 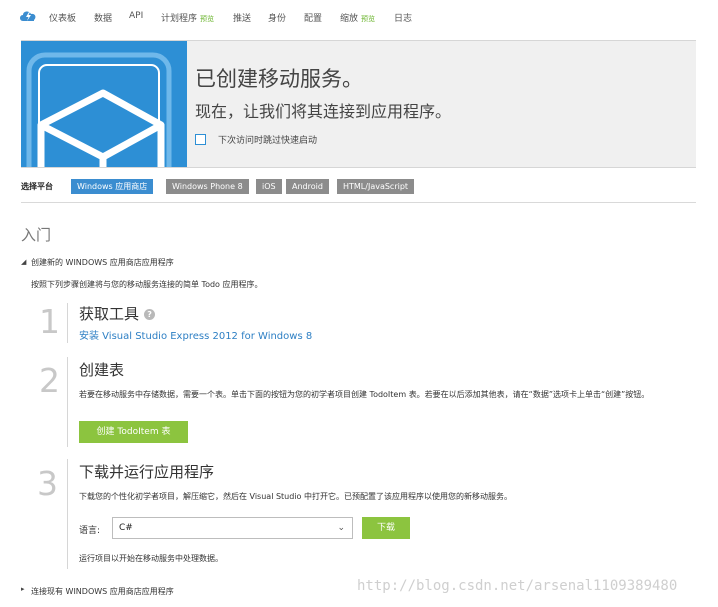 I want to click on top-nav: 仪表板 数据 API 计划程序 预览 推送 身份 配置 缩放 预览 日志, so click(x=359, y=17).